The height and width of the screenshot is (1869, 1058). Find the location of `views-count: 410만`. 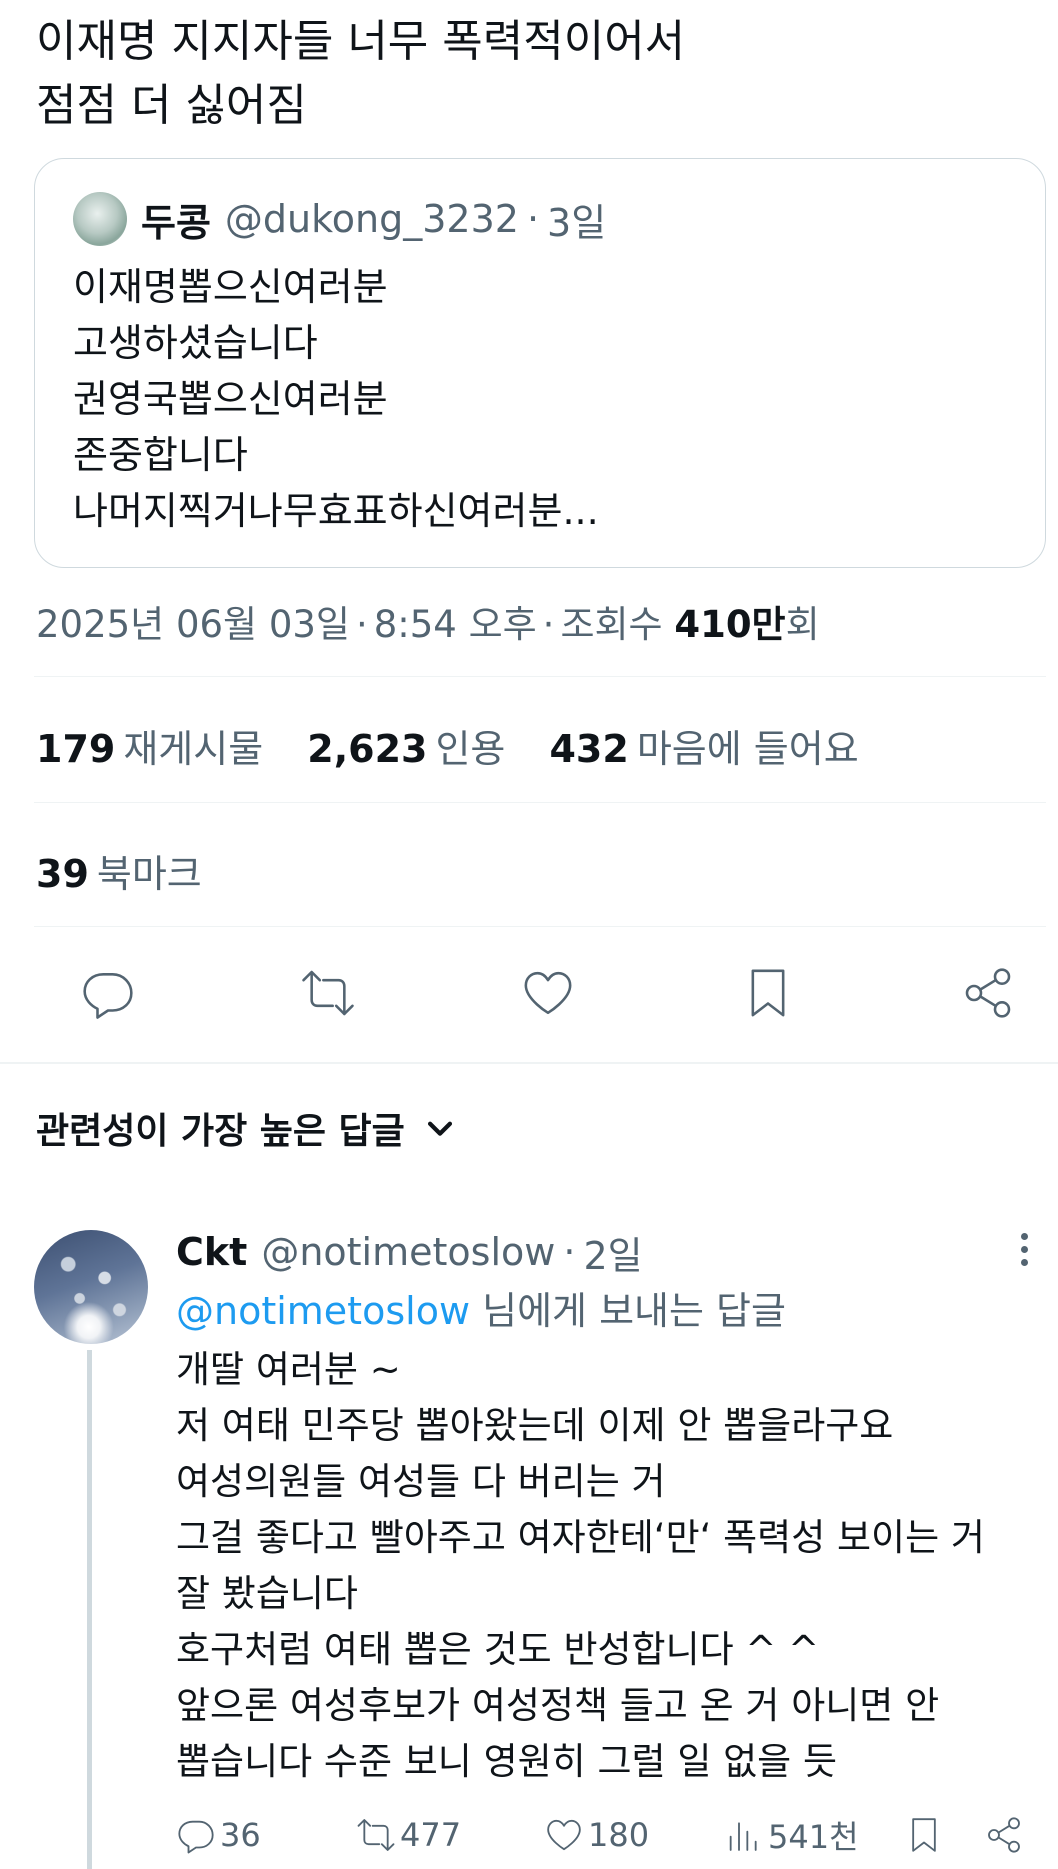

views-count: 410만 is located at coordinates (730, 624).